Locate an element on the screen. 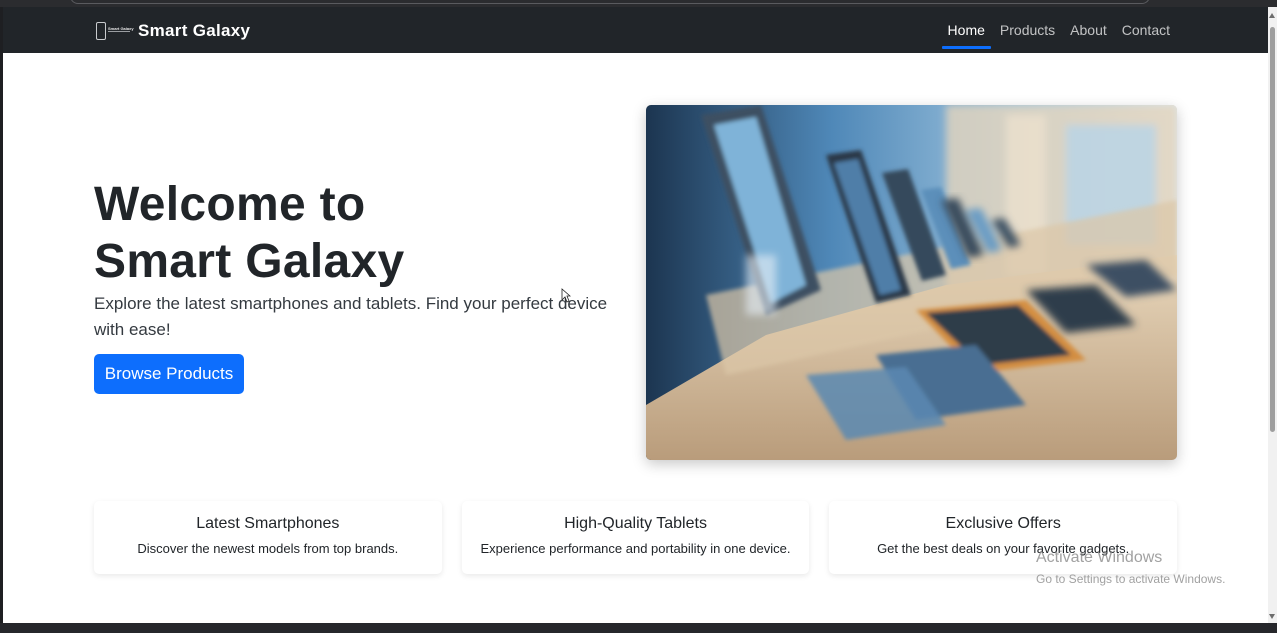  hero-title: Welcome to Smart Galaxy is located at coordinates (354, 233).